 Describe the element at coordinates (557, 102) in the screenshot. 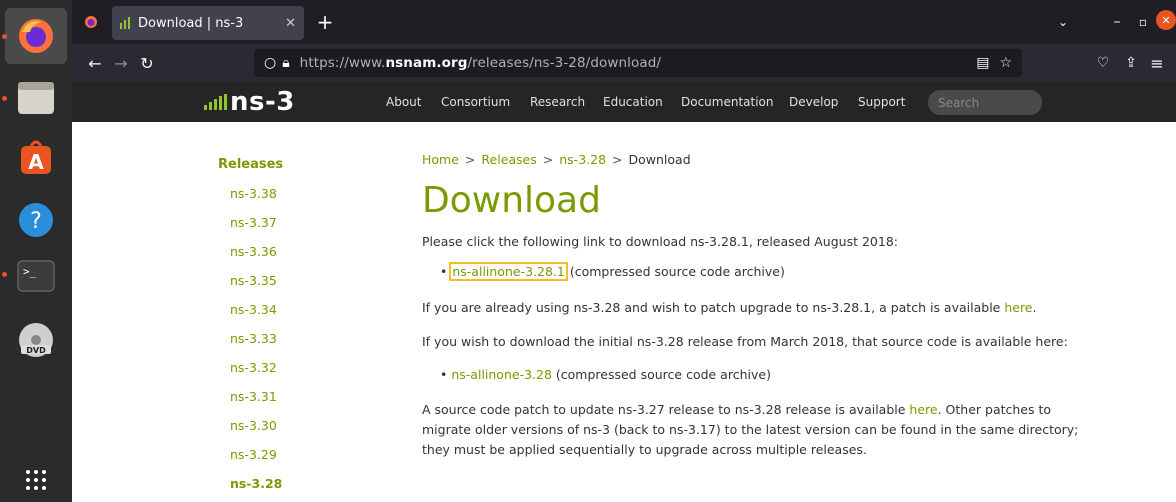

I see `nav-research: Research` at that location.